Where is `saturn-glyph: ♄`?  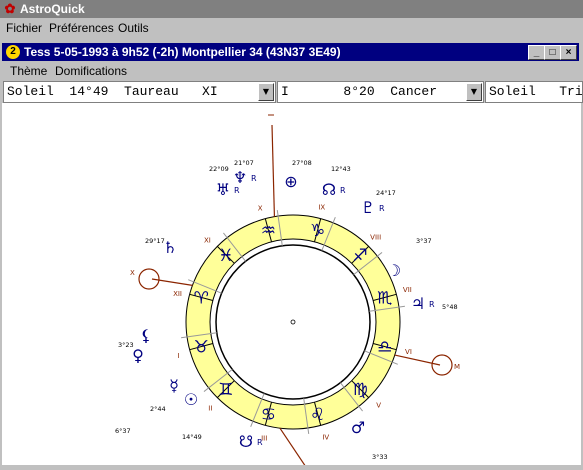 saturn-glyph: ♄ is located at coordinates (170, 247).